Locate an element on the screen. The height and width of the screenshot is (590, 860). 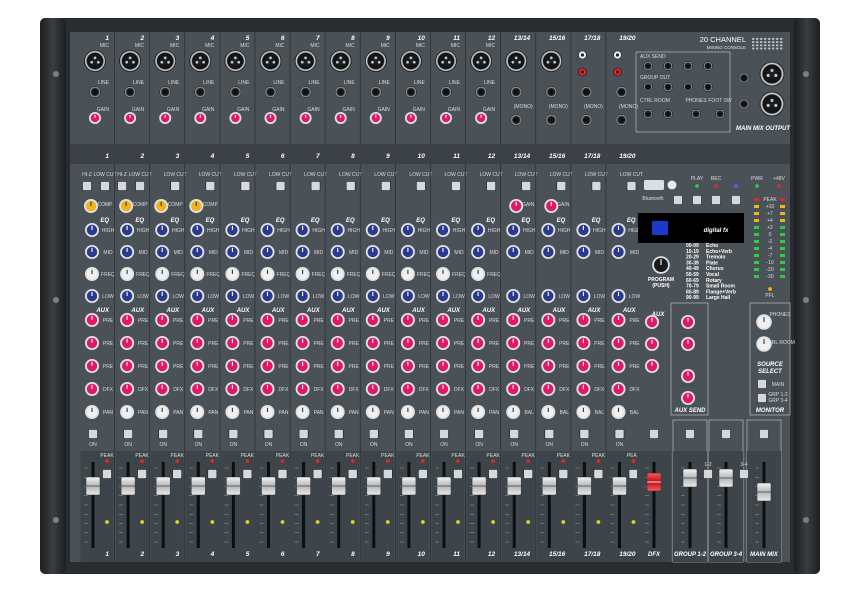
aux-send-output is located at coordinates (708, 66).